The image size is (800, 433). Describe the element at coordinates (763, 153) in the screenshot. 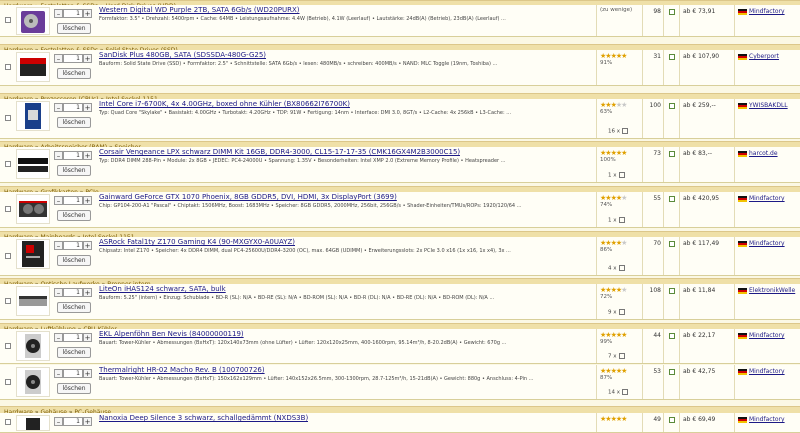

I see `shop-link: harcot.de` at that location.